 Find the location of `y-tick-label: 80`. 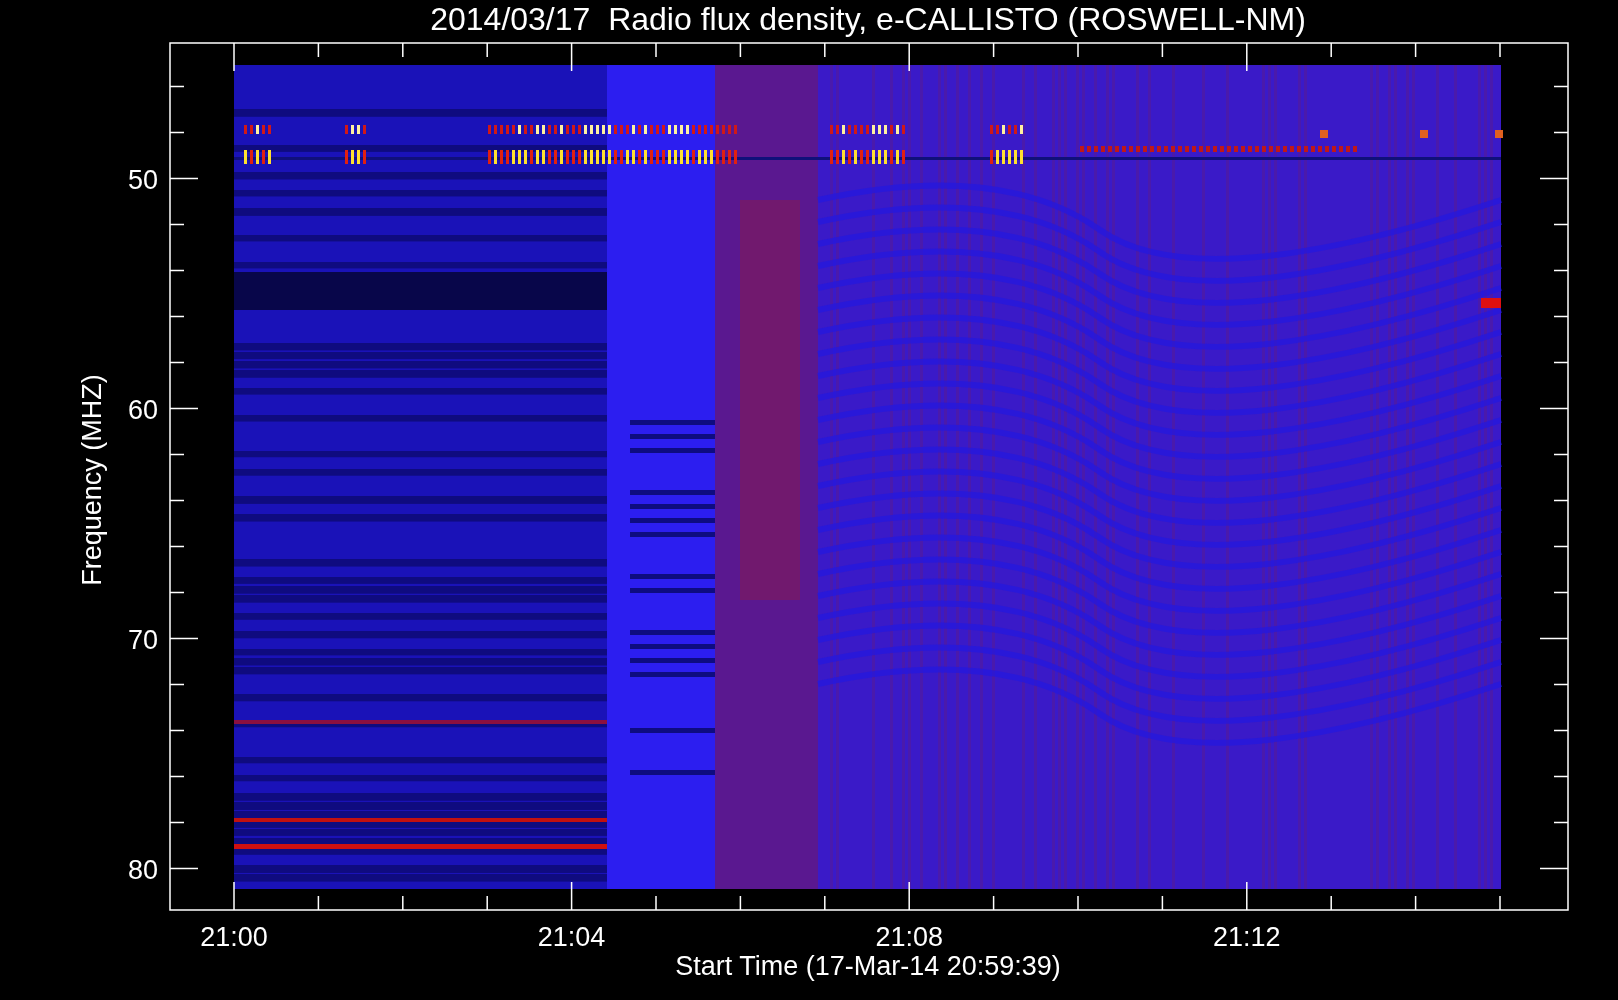

y-tick-label: 80 is located at coordinates (142, 869).